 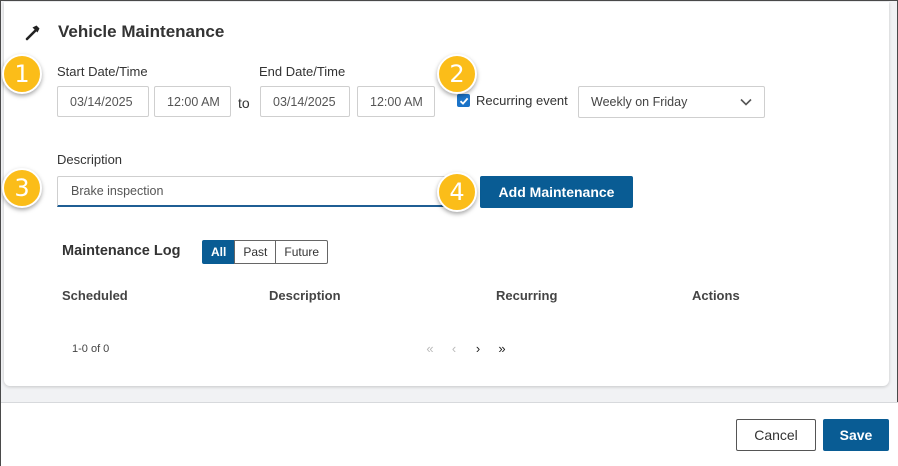 I want to click on callout-badge-3: 3, so click(x=22, y=188).